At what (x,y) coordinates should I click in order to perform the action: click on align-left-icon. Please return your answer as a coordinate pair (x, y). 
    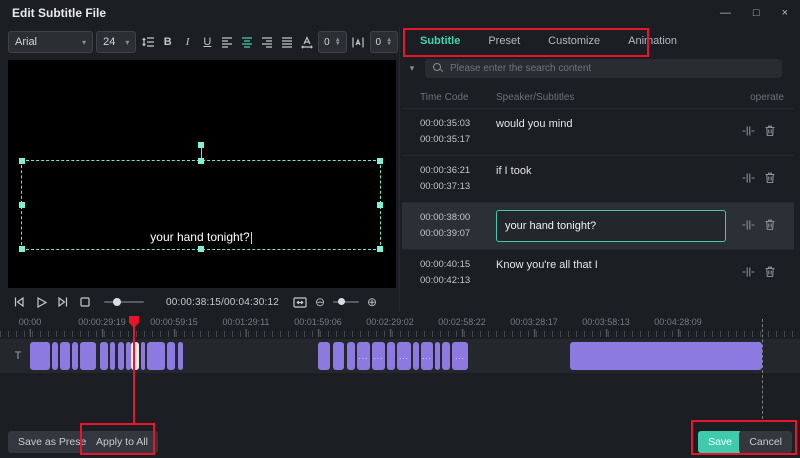
    Looking at the image, I should click on (227, 42).